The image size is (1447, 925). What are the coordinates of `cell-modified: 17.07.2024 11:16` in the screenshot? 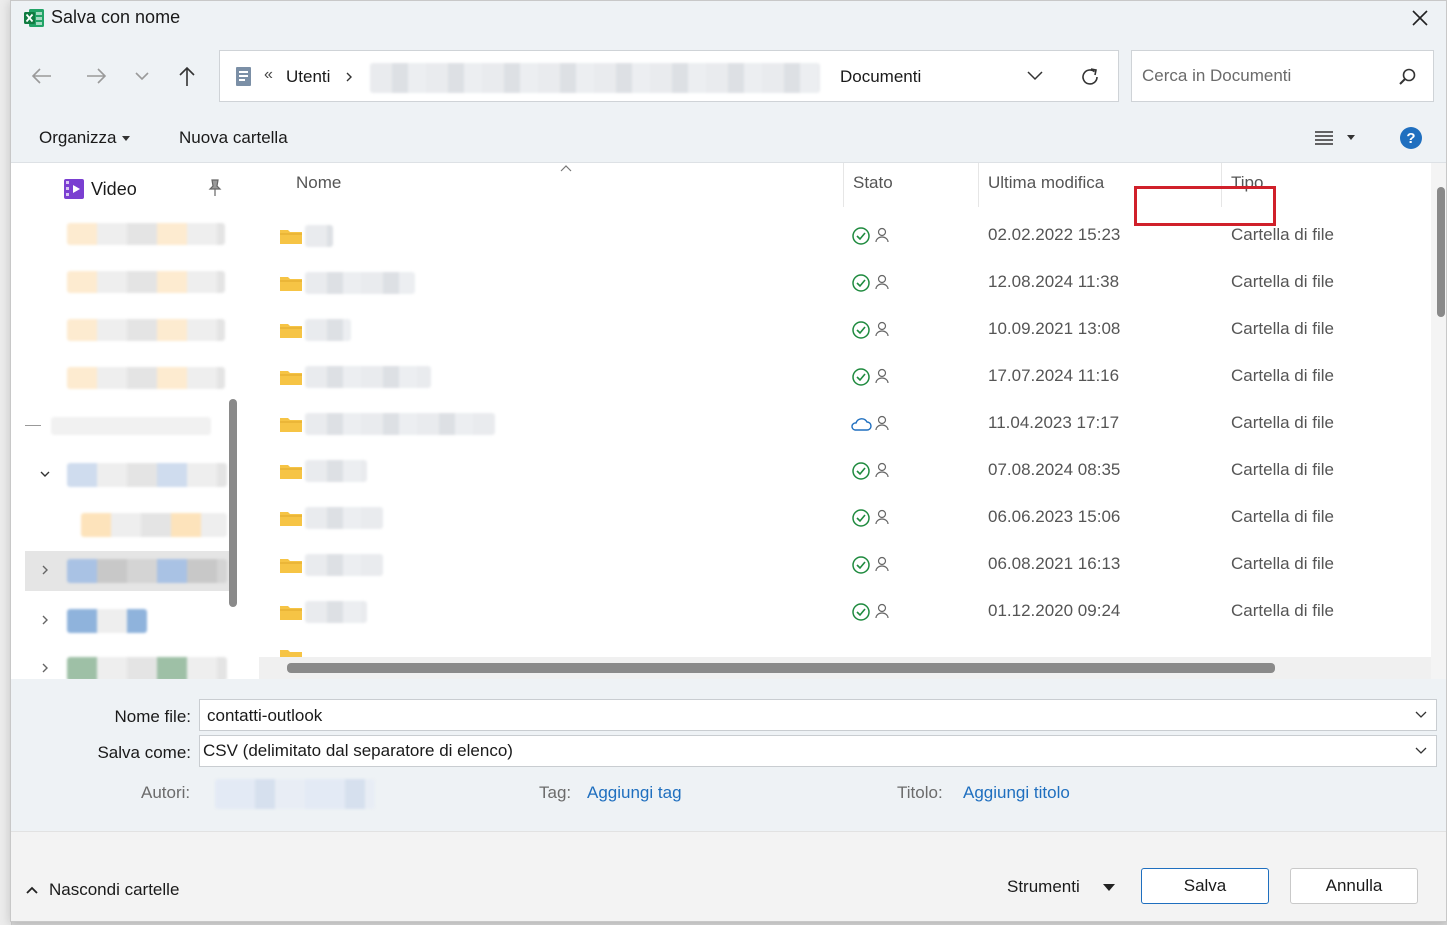 It's located at (1054, 375).